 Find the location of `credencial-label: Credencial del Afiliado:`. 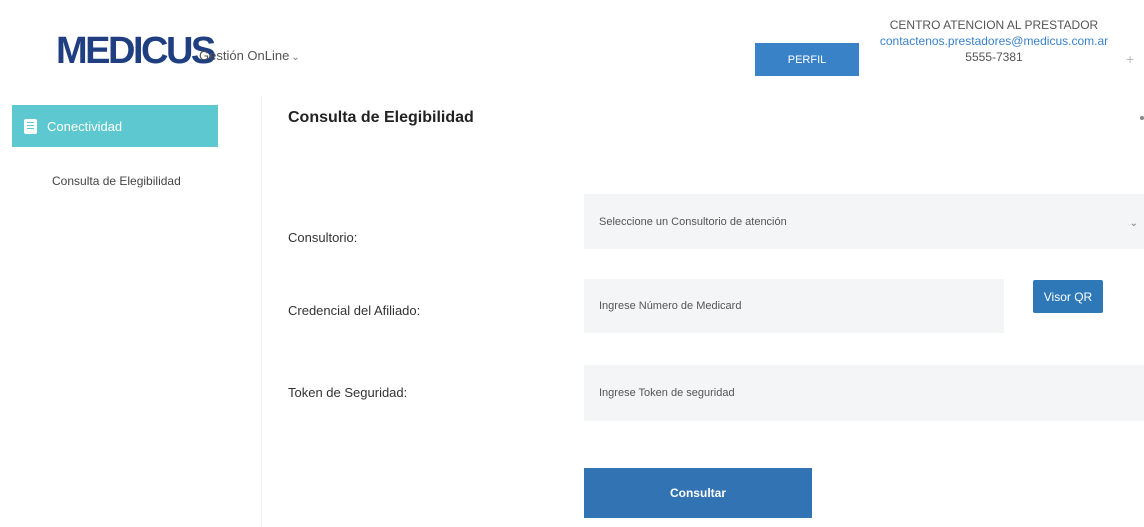

credencial-label: Credencial del Afiliado: is located at coordinates (354, 310).